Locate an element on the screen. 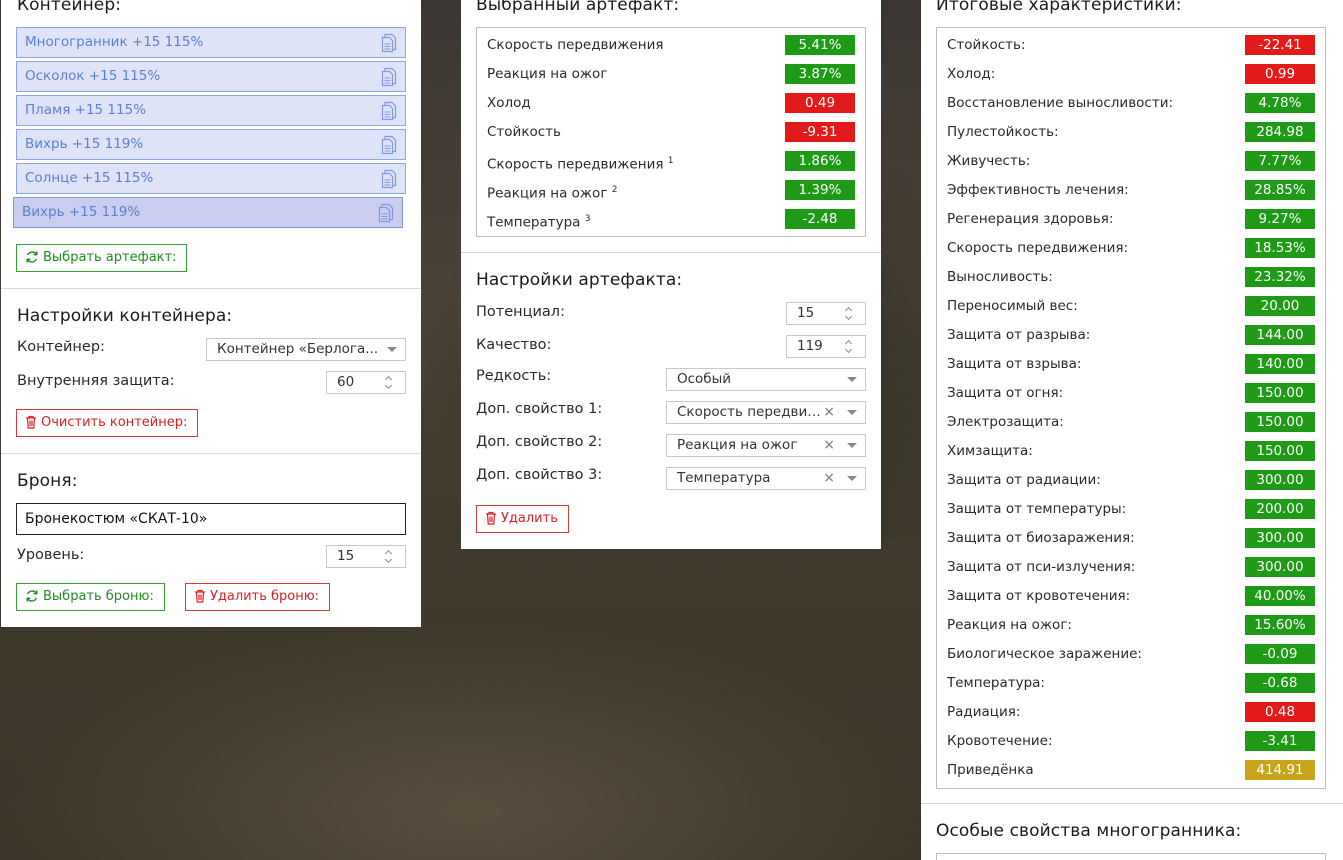 The image size is (1343, 860). potential-input: 15 is located at coordinates (826, 313).